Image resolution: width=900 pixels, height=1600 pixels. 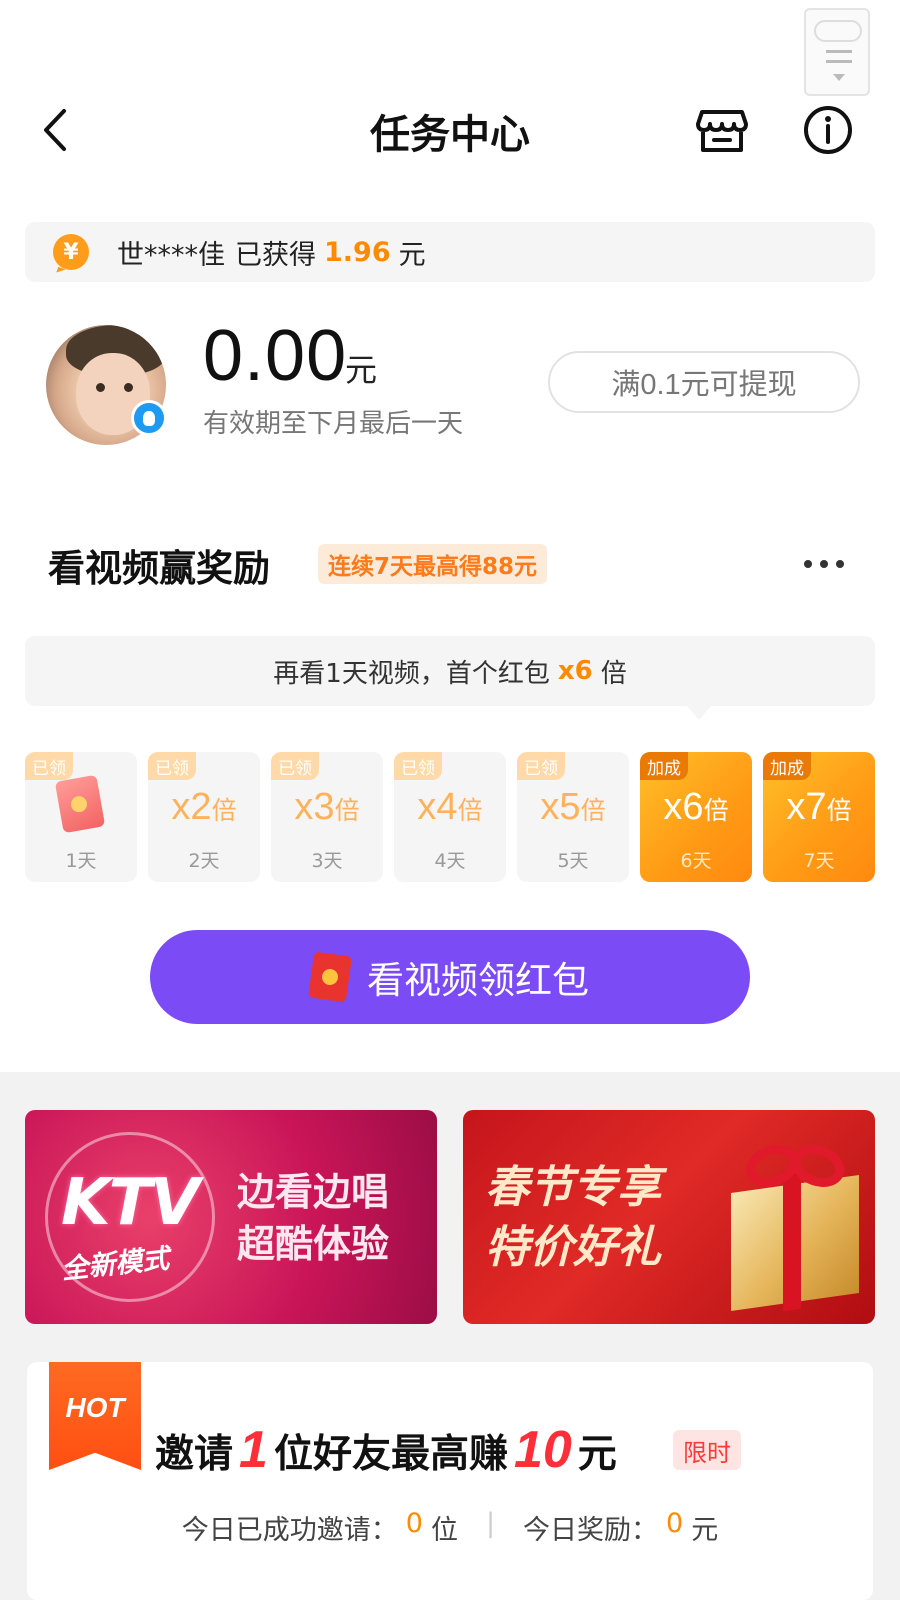 I want to click on earning-notice: ¥ 世****佳 已获得 1.96 元, so click(x=450, y=252).